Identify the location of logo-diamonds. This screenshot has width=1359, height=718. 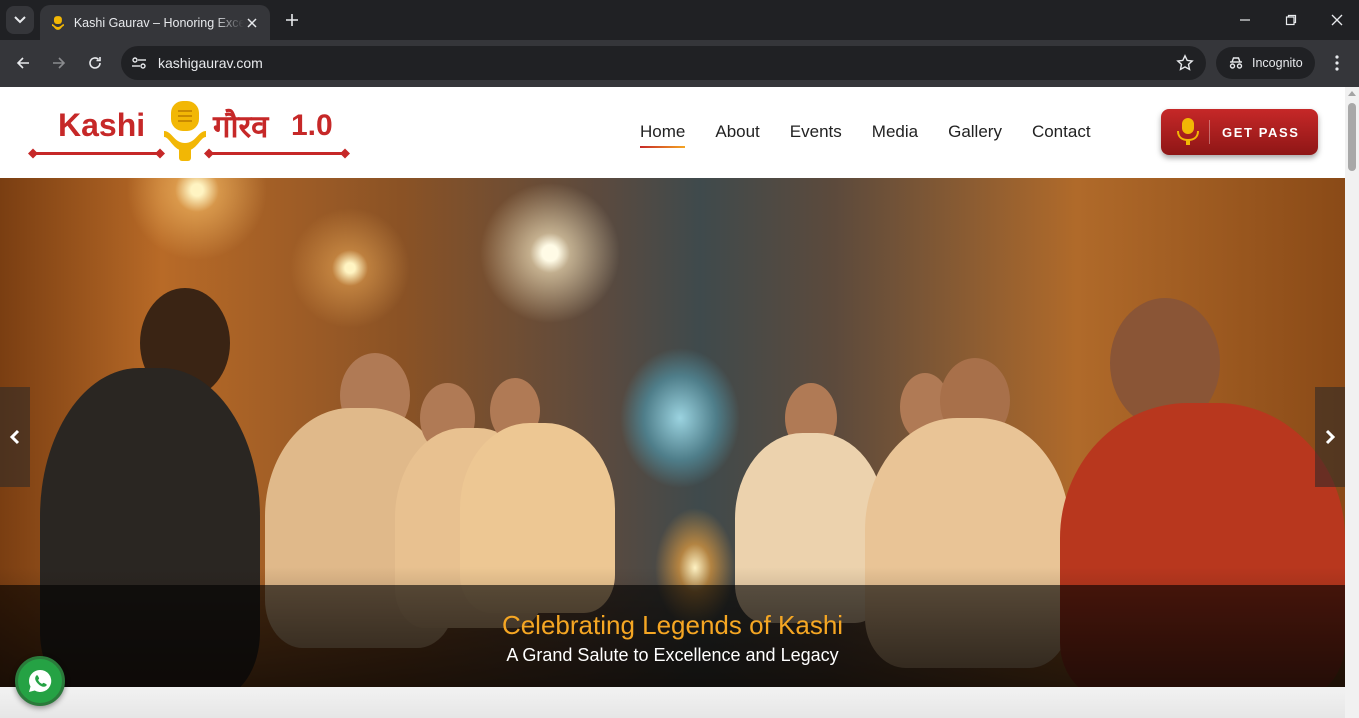
(189, 153).